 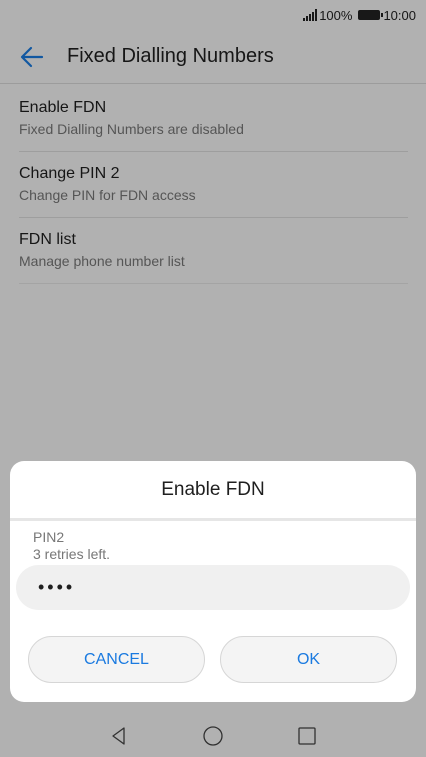 What do you see at coordinates (116, 659) in the screenshot?
I see `cancel-button: CANCEL` at bounding box center [116, 659].